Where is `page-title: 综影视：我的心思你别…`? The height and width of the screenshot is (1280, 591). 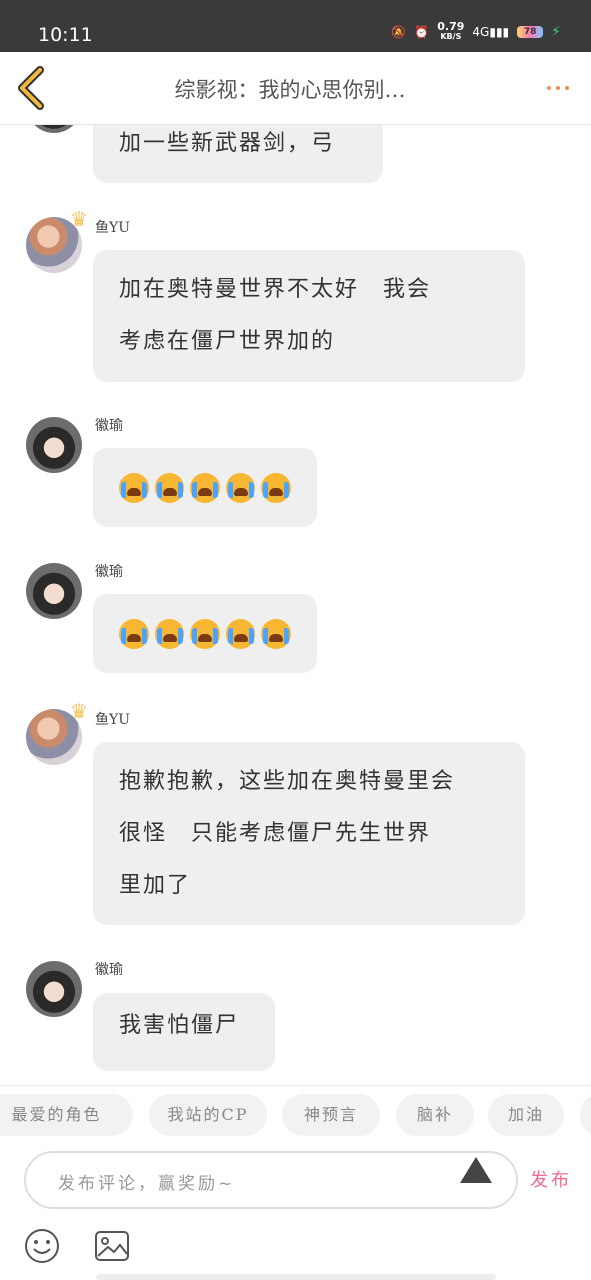
page-title: 综影视：我的心思你别… is located at coordinates (290, 90).